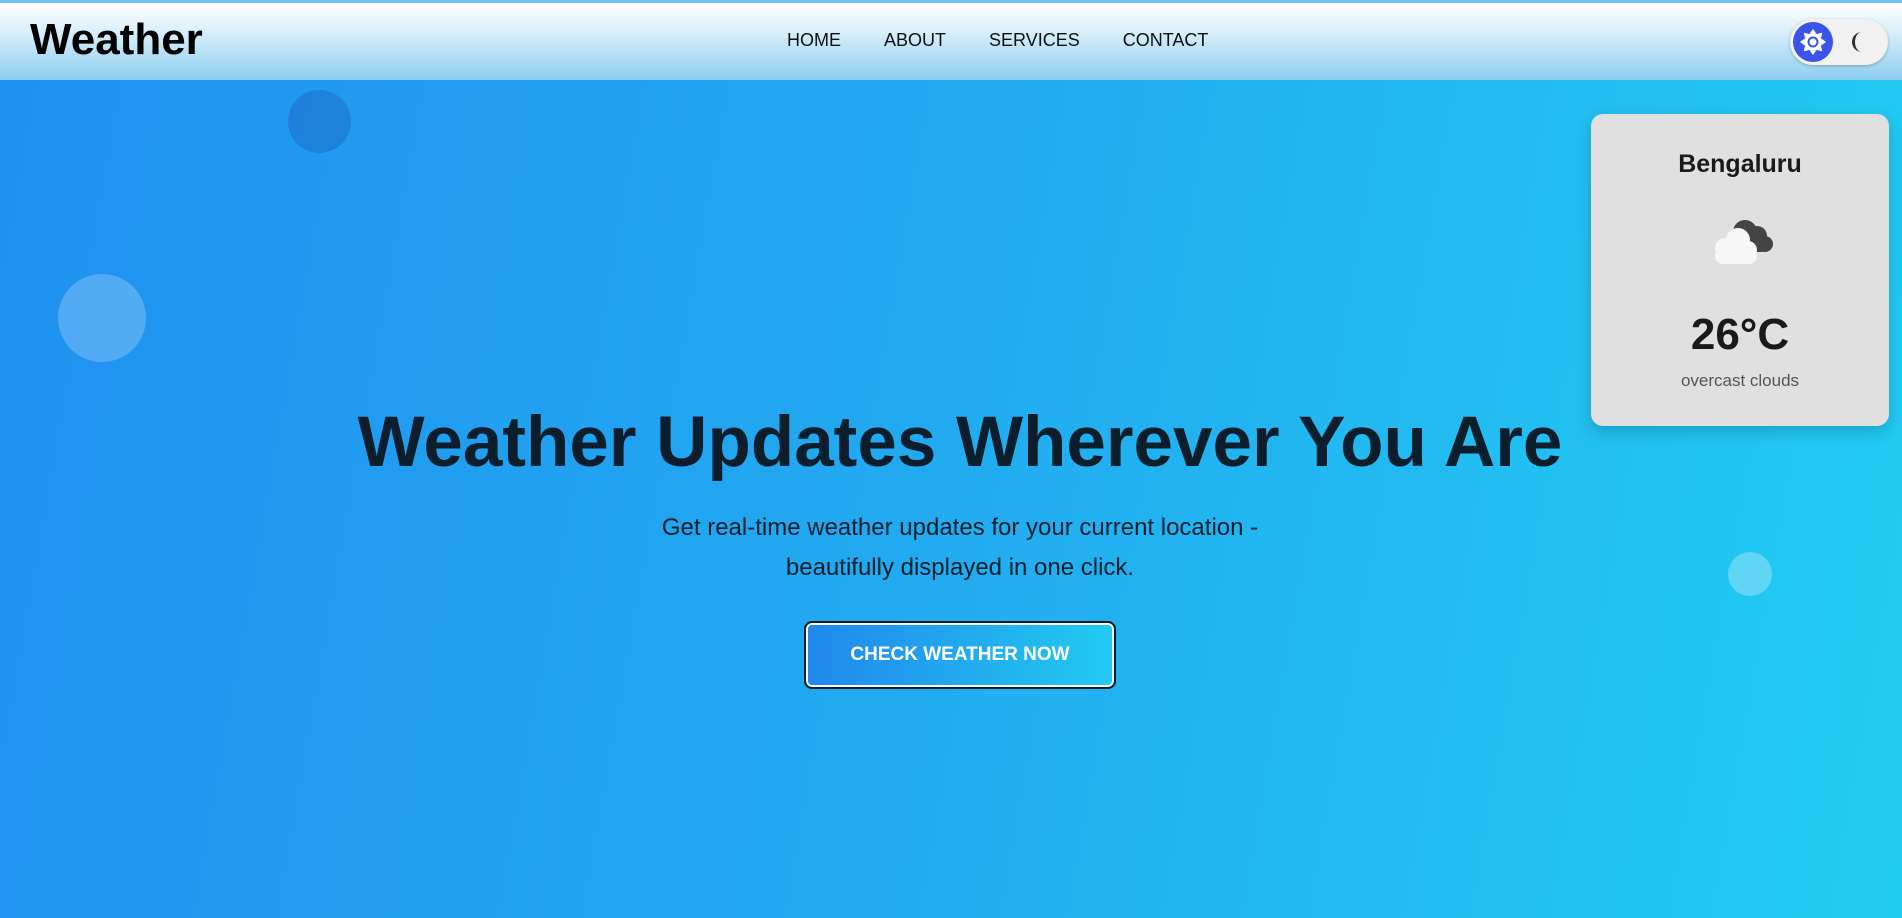 This screenshot has height=918, width=1902. Describe the element at coordinates (116, 40) in the screenshot. I see `brand-logo: Weather` at that location.